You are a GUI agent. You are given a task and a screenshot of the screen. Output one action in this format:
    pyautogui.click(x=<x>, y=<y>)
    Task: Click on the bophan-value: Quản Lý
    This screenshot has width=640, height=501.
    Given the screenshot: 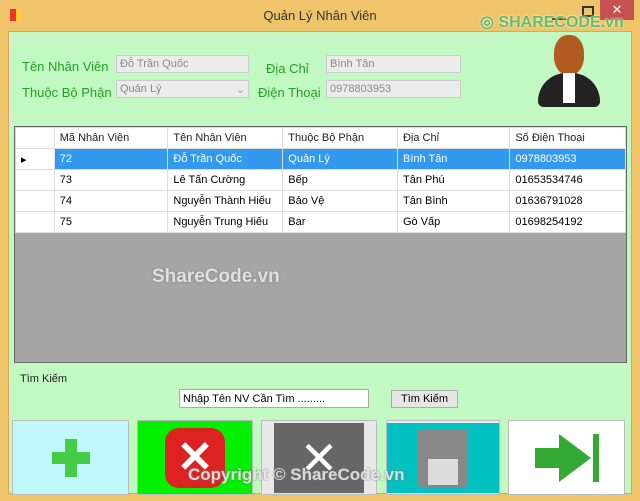 What is the action you would take?
    pyautogui.click(x=141, y=89)
    